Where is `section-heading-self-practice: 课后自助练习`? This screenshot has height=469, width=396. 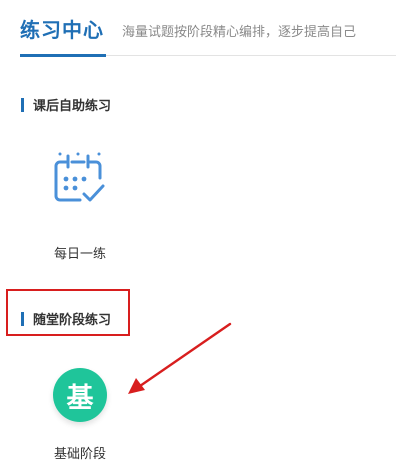
section-heading-self-practice: 课后自助练习 is located at coordinates (66, 104).